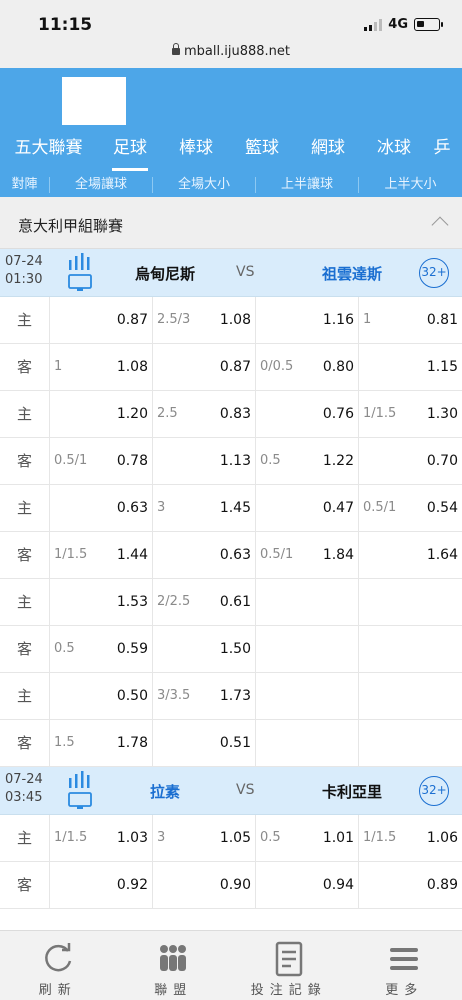 This screenshot has height=1000, width=462. Describe the element at coordinates (173, 990) in the screenshot. I see `leagues-label: 聯盟` at that location.